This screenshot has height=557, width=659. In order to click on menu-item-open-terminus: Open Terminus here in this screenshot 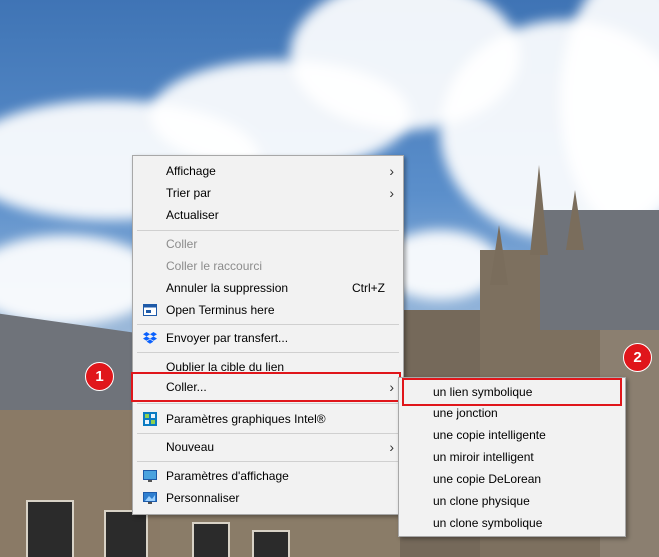, I will do `click(268, 310)`.